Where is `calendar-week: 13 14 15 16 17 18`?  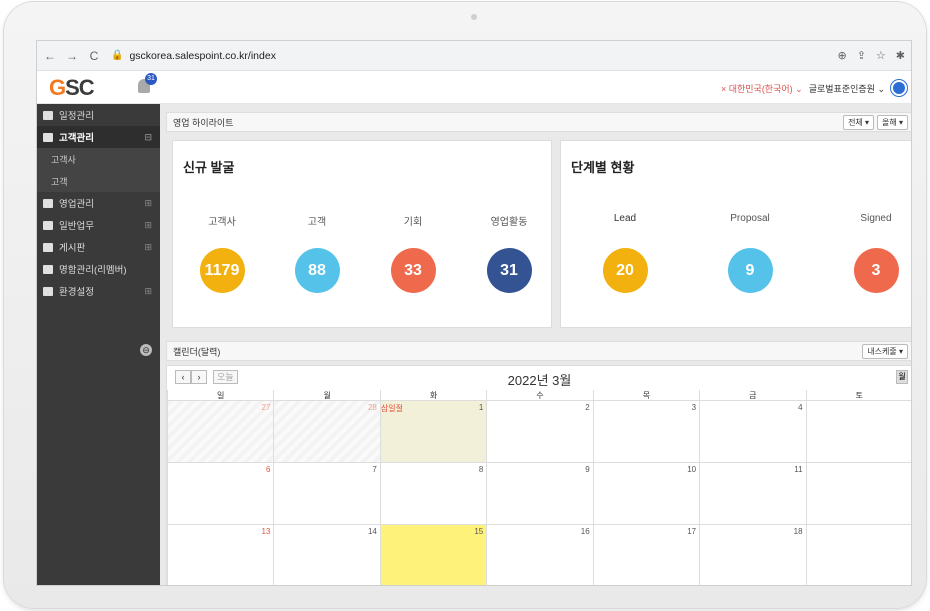
calendar-week: 13 14 15 16 17 18 is located at coordinates (539, 555).